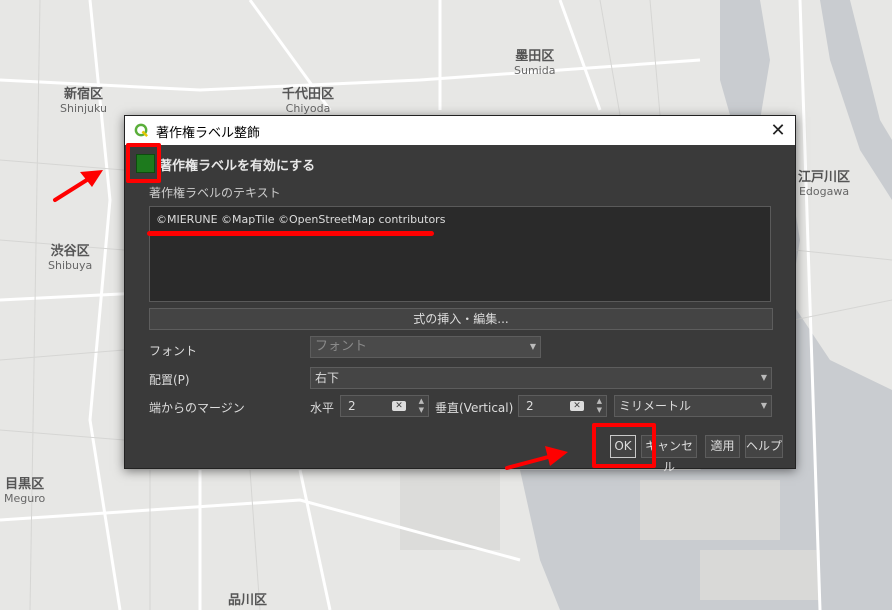 The height and width of the screenshot is (610, 892). Describe the element at coordinates (562, 406) in the screenshot. I see `vertical-margin-spinbox: 2 ✕ ▲ ▼` at that location.